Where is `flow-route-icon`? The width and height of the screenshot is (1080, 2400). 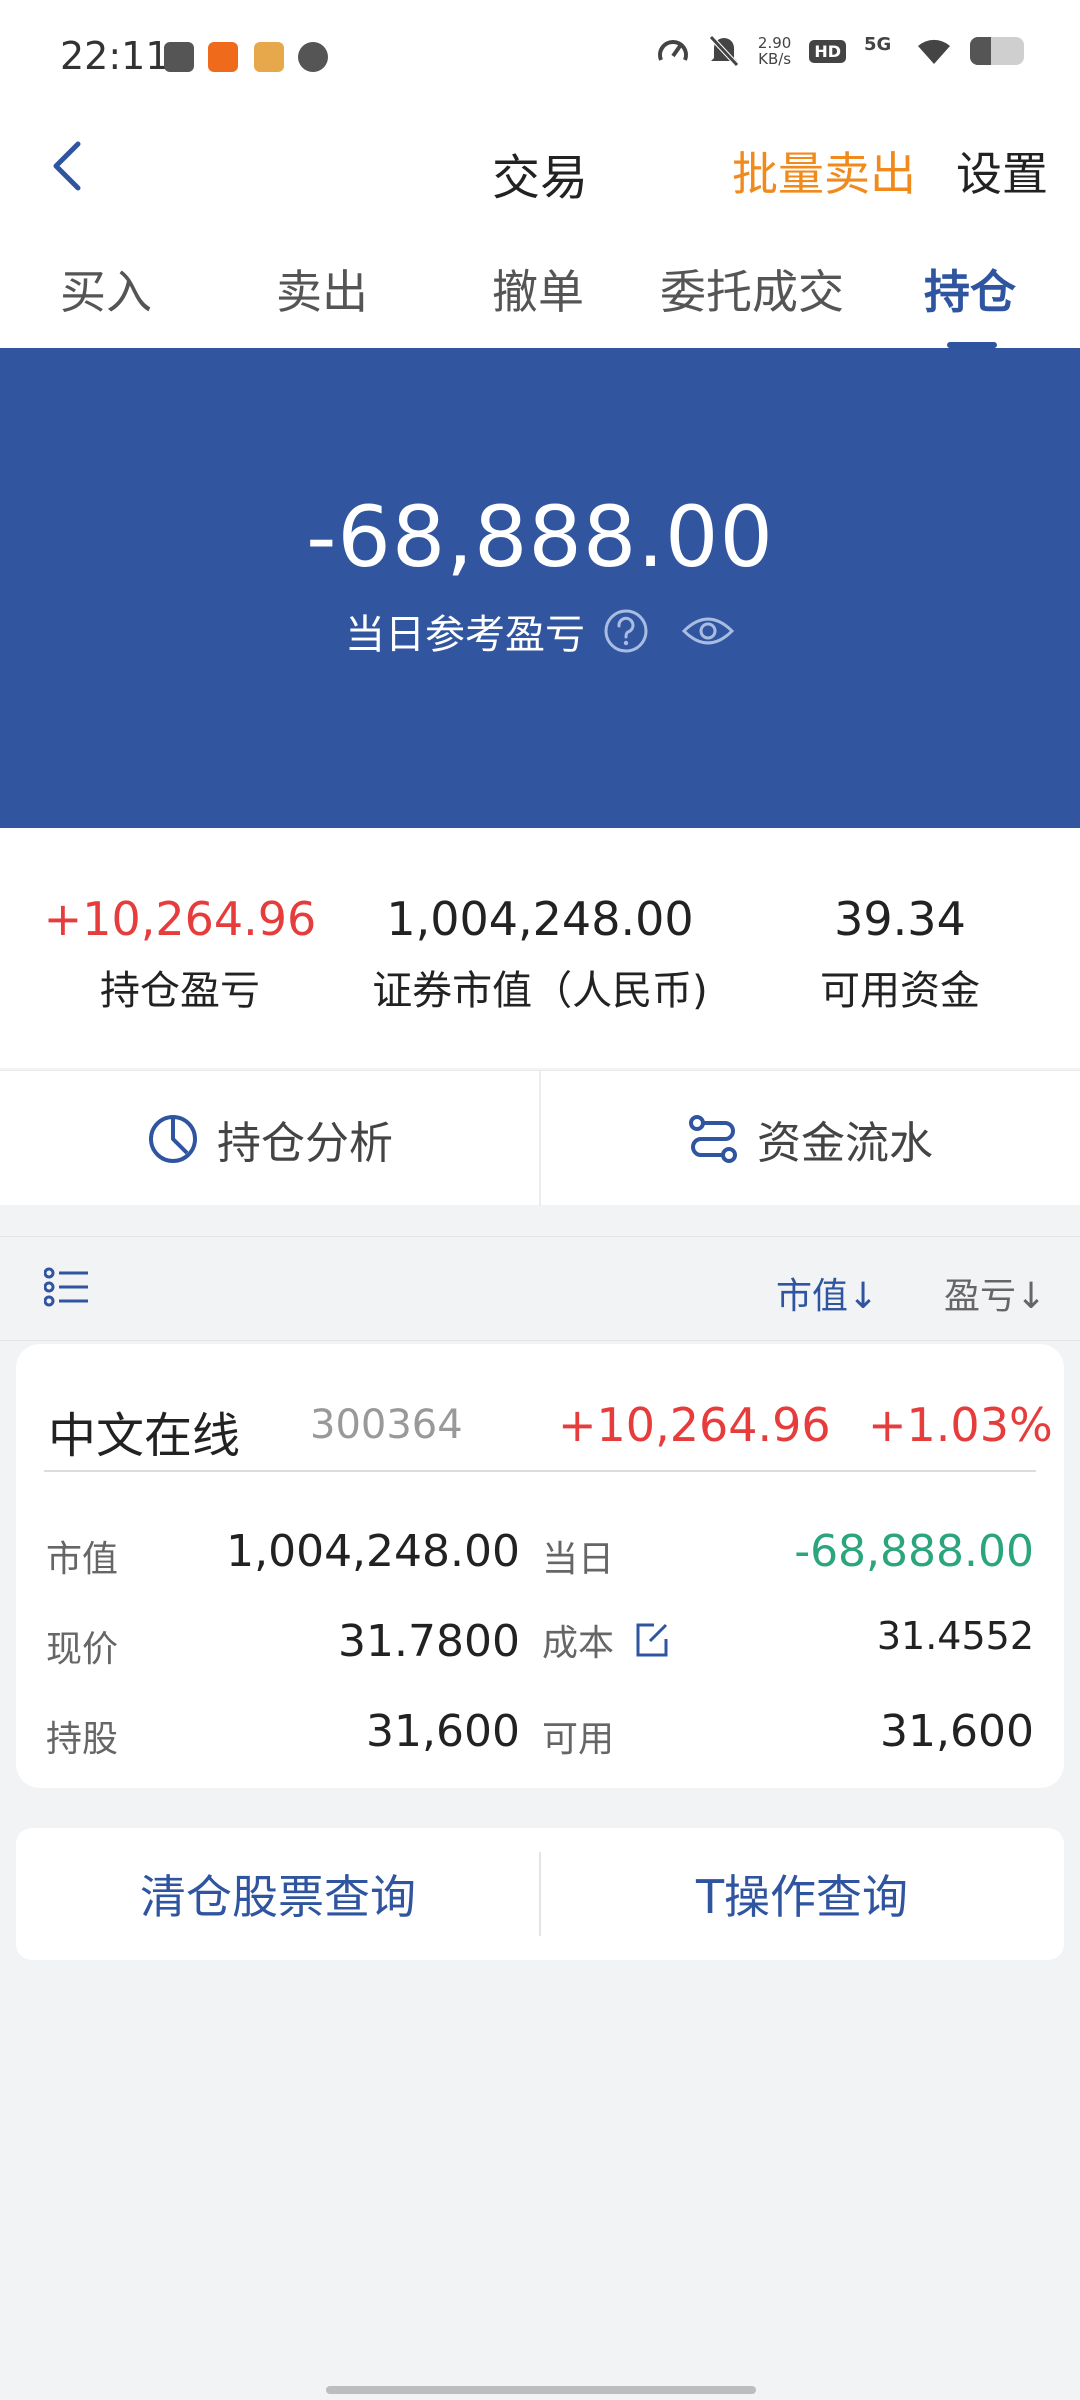 flow-route-icon is located at coordinates (713, 1138).